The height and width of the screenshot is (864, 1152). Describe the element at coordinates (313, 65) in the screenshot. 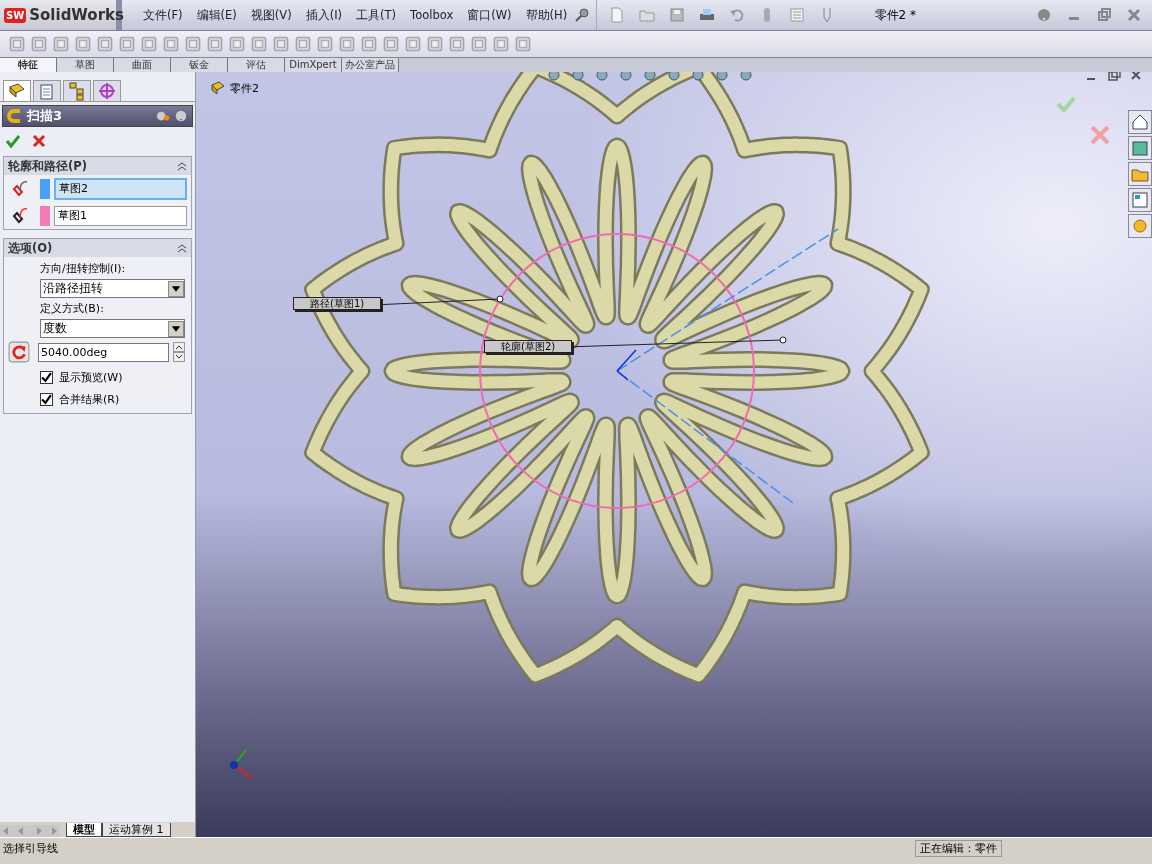

I see `command-tab: DimXpert` at that location.